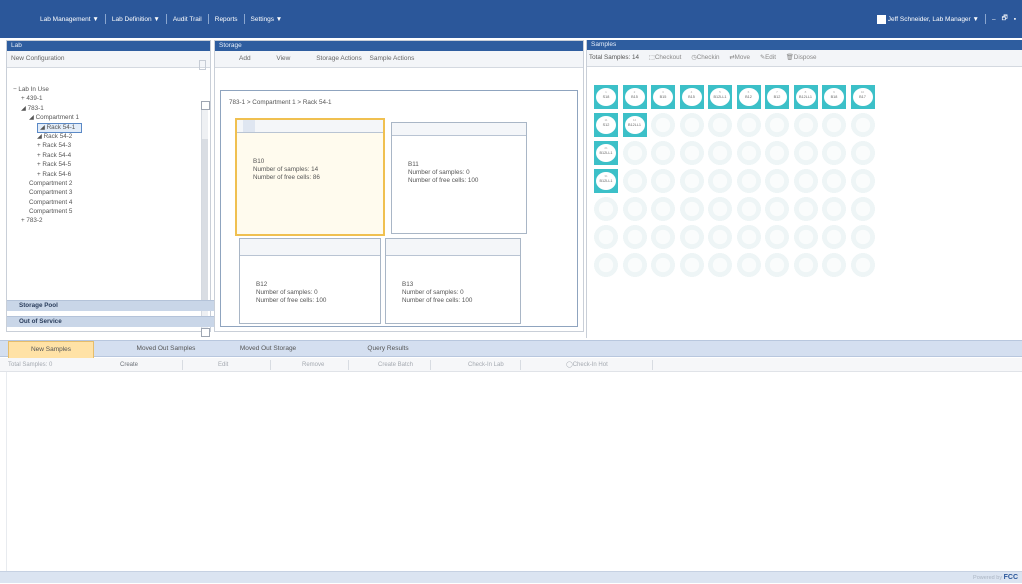  What do you see at coordinates (339, 58) in the screenshot?
I see `storage-actions-button: Storage Actions` at bounding box center [339, 58].